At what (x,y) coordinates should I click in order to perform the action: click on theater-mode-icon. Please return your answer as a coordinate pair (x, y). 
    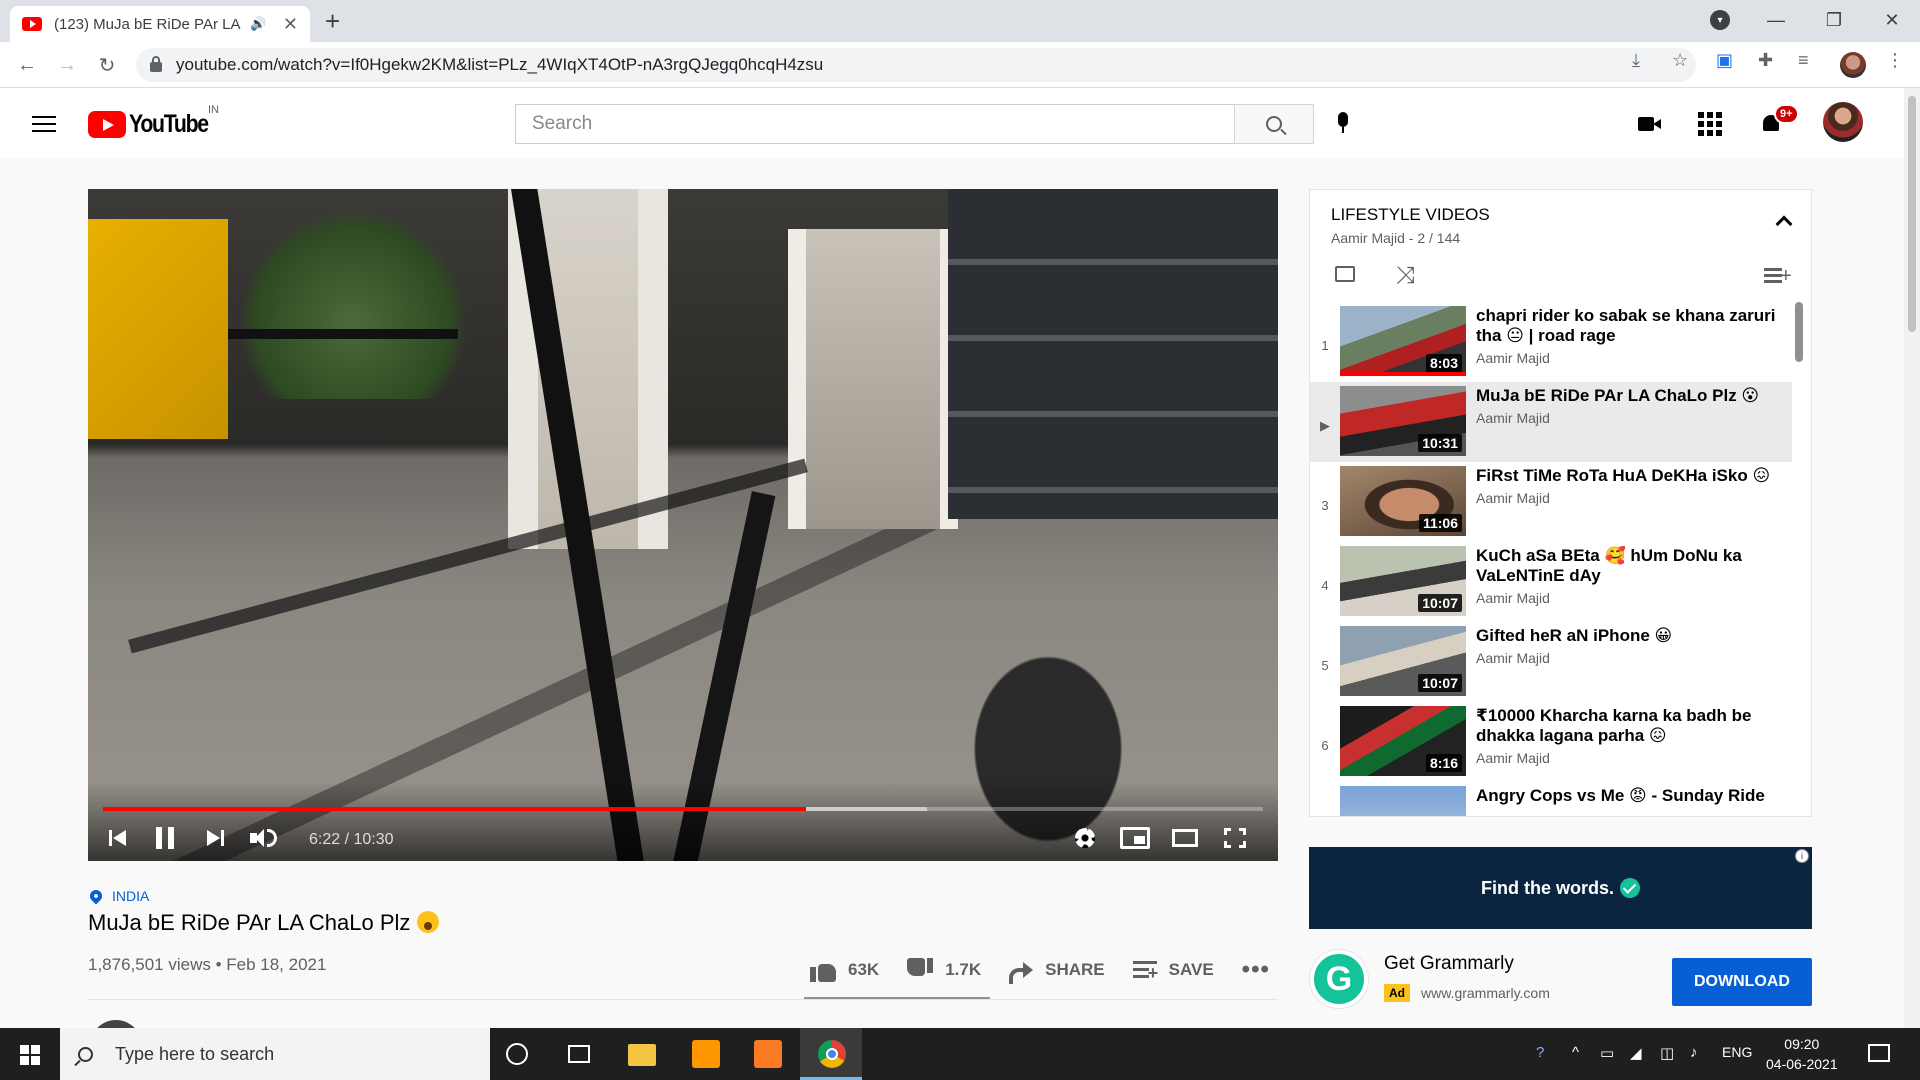
    Looking at the image, I should click on (1185, 838).